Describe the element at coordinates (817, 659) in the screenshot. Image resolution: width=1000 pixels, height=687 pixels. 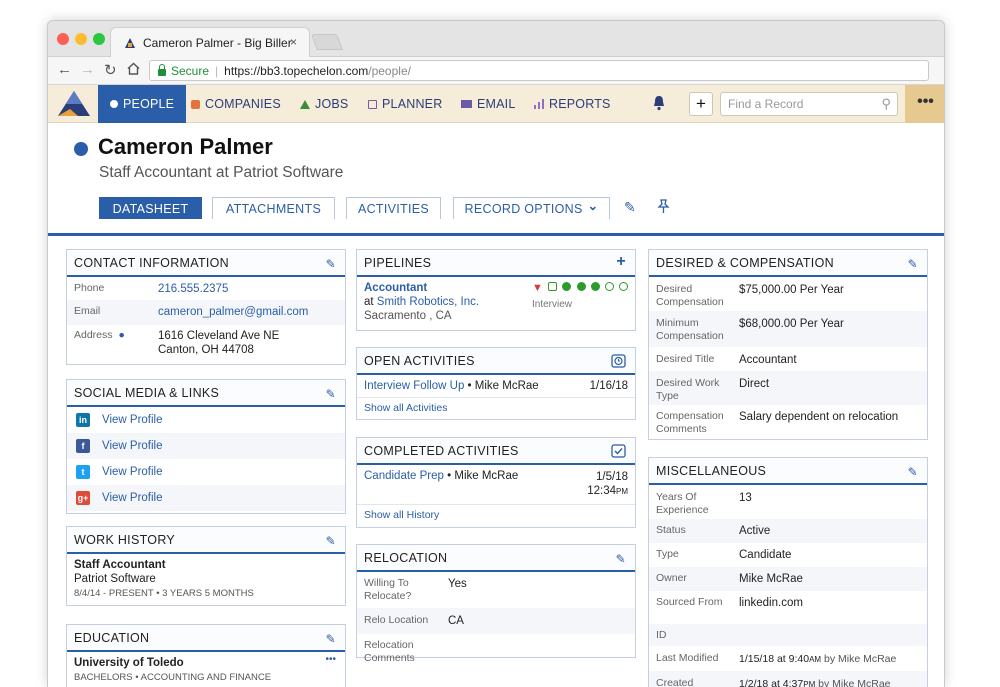
I see `last-modified-value: 1/15/18 at 9:40AM by Mike McRae` at that location.